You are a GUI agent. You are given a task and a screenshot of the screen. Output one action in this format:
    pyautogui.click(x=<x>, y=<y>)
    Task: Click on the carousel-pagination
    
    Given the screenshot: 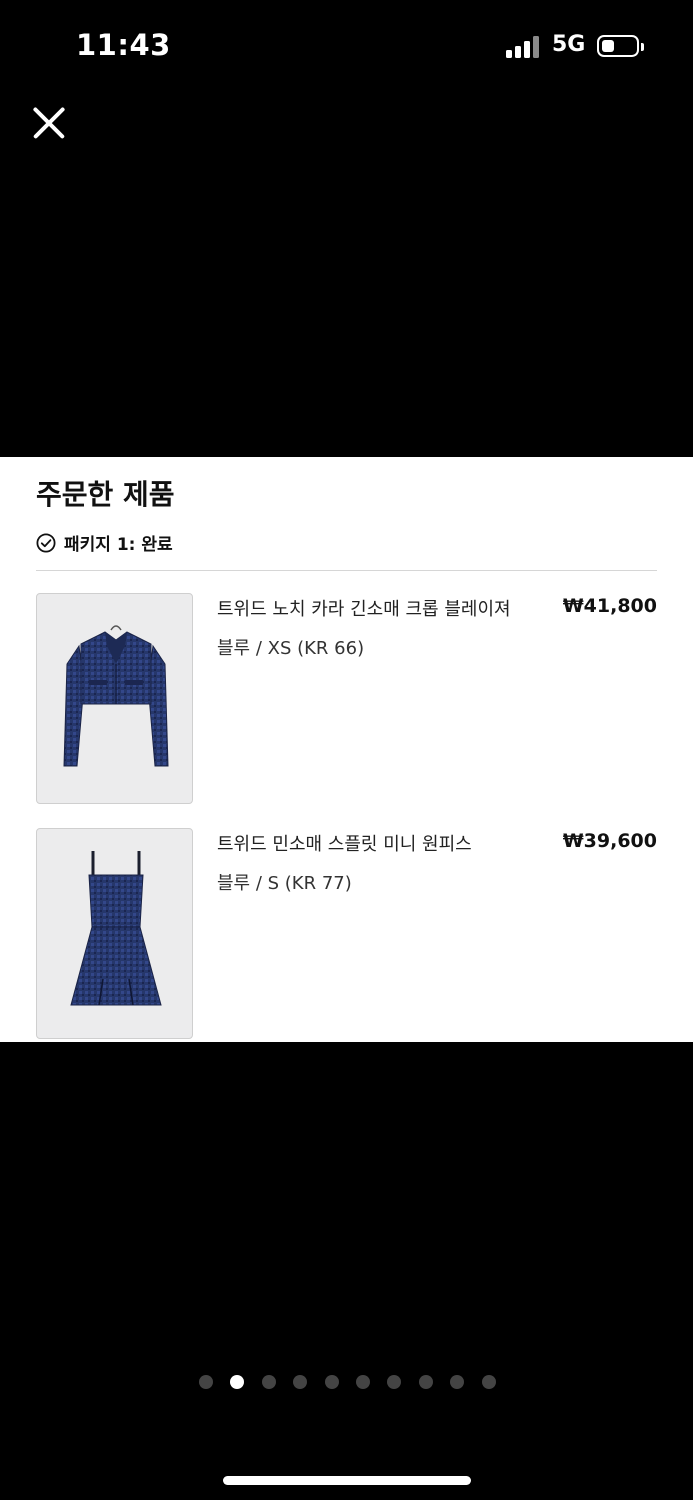 What is the action you would take?
    pyautogui.click(x=346, y=1382)
    